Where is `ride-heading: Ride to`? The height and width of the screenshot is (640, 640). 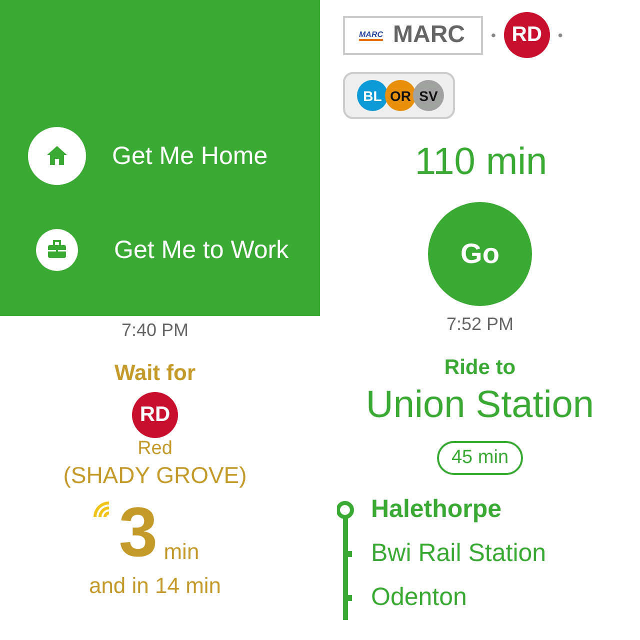
ride-heading: Ride to is located at coordinates (480, 368).